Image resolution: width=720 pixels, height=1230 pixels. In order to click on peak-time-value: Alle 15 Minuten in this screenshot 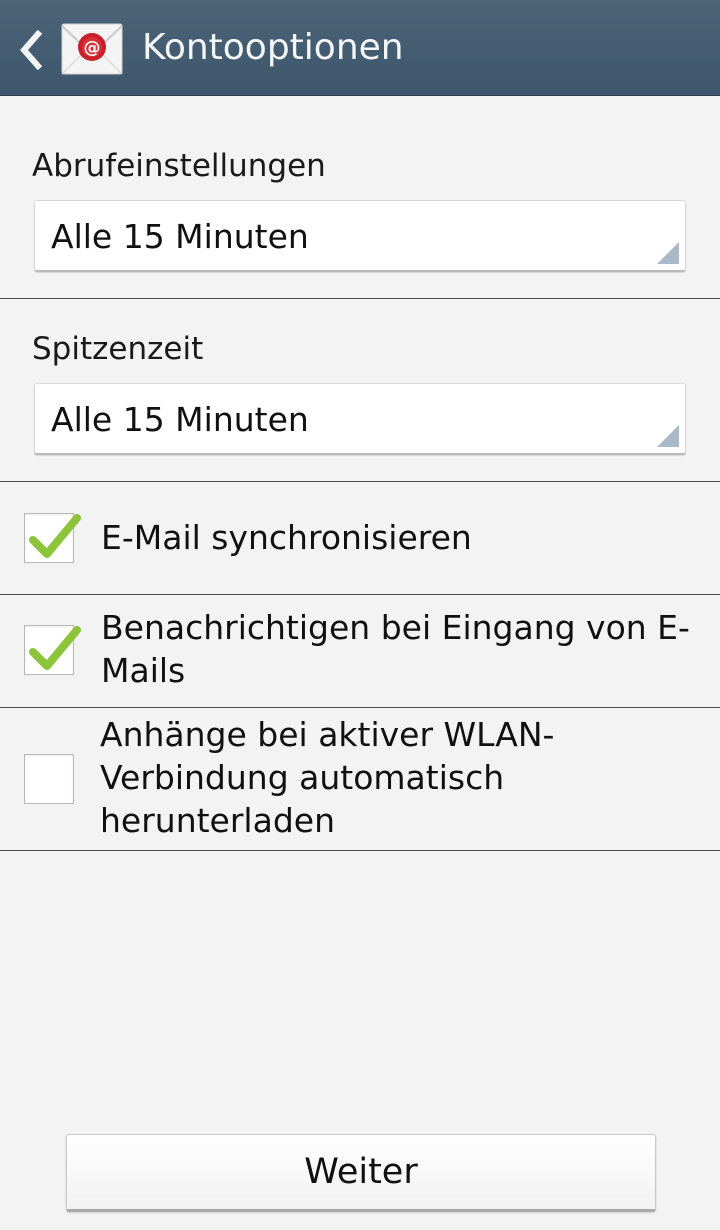, I will do `click(180, 419)`.